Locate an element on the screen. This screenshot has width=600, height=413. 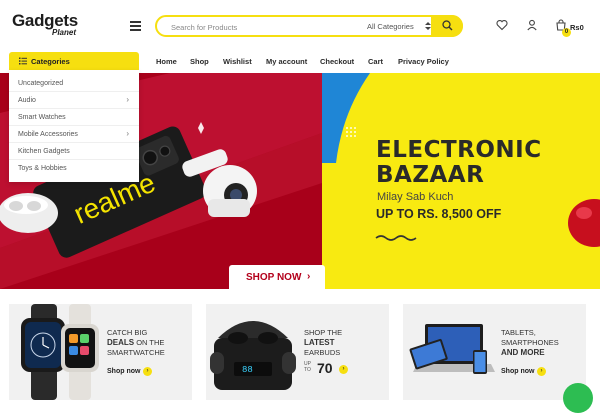
search-input is located at coordinates (261, 27).